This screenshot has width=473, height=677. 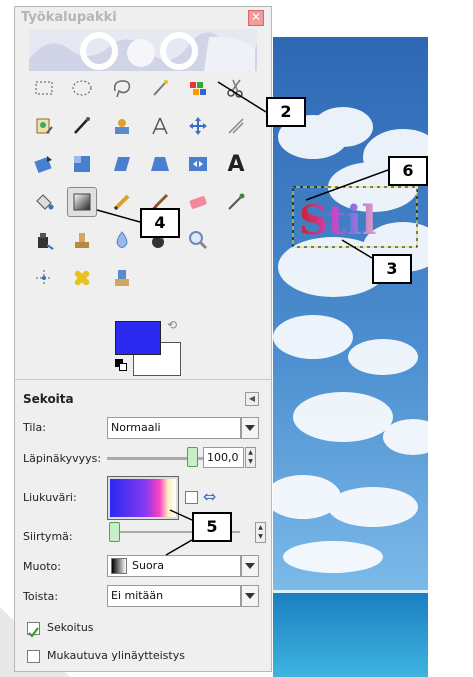 What do you see at coordinates (212, 527) in the screenshot?
I see `callout-label: 5` at bounding box center [212, 527].